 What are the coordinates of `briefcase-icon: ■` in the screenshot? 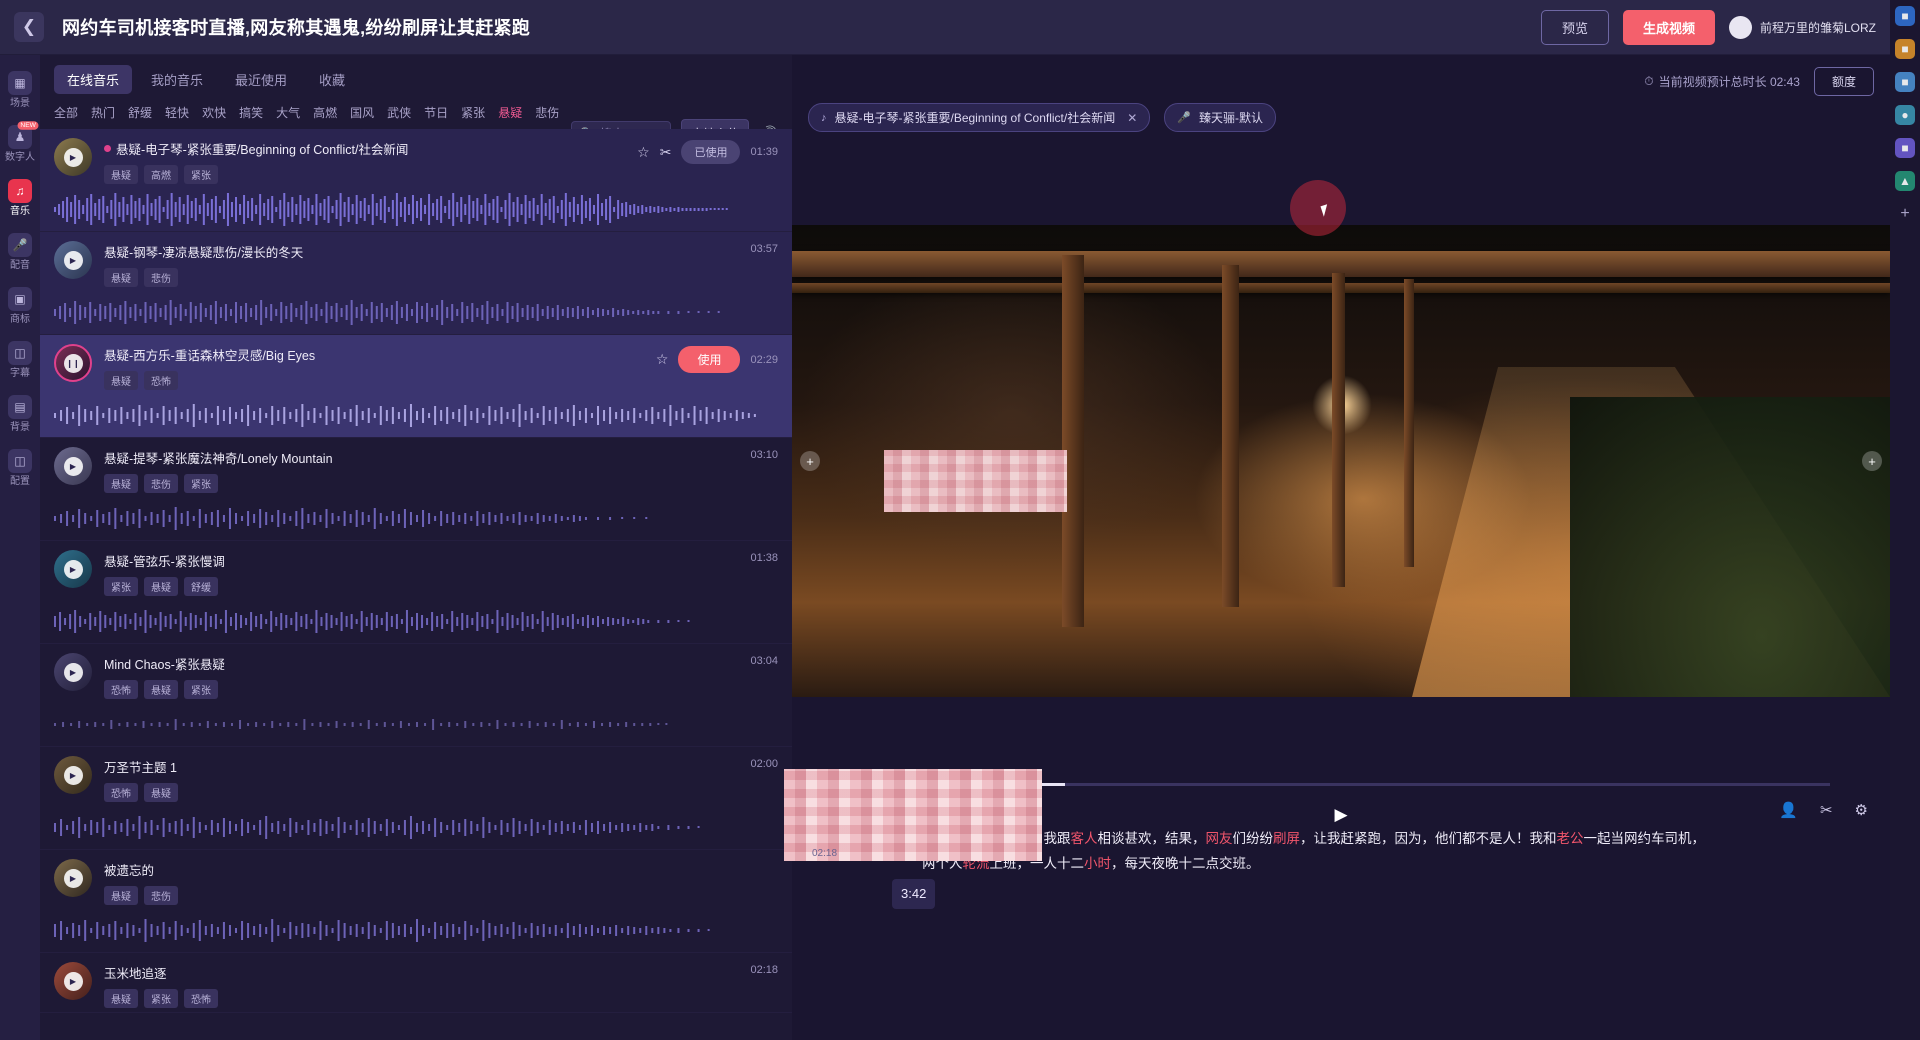 It's located at (1905, 49).